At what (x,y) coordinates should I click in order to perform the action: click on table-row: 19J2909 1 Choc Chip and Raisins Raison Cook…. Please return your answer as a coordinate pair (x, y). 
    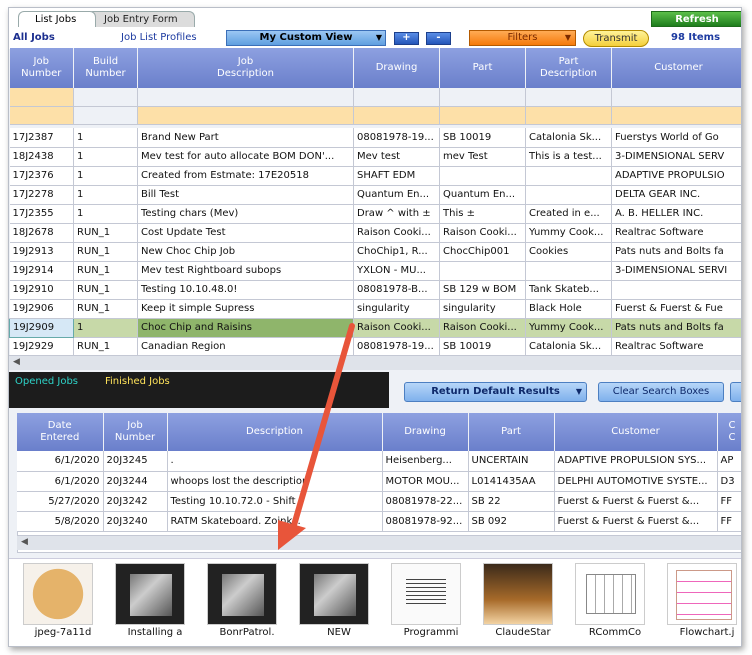
    Looking at the image, I should click on (375, 327).